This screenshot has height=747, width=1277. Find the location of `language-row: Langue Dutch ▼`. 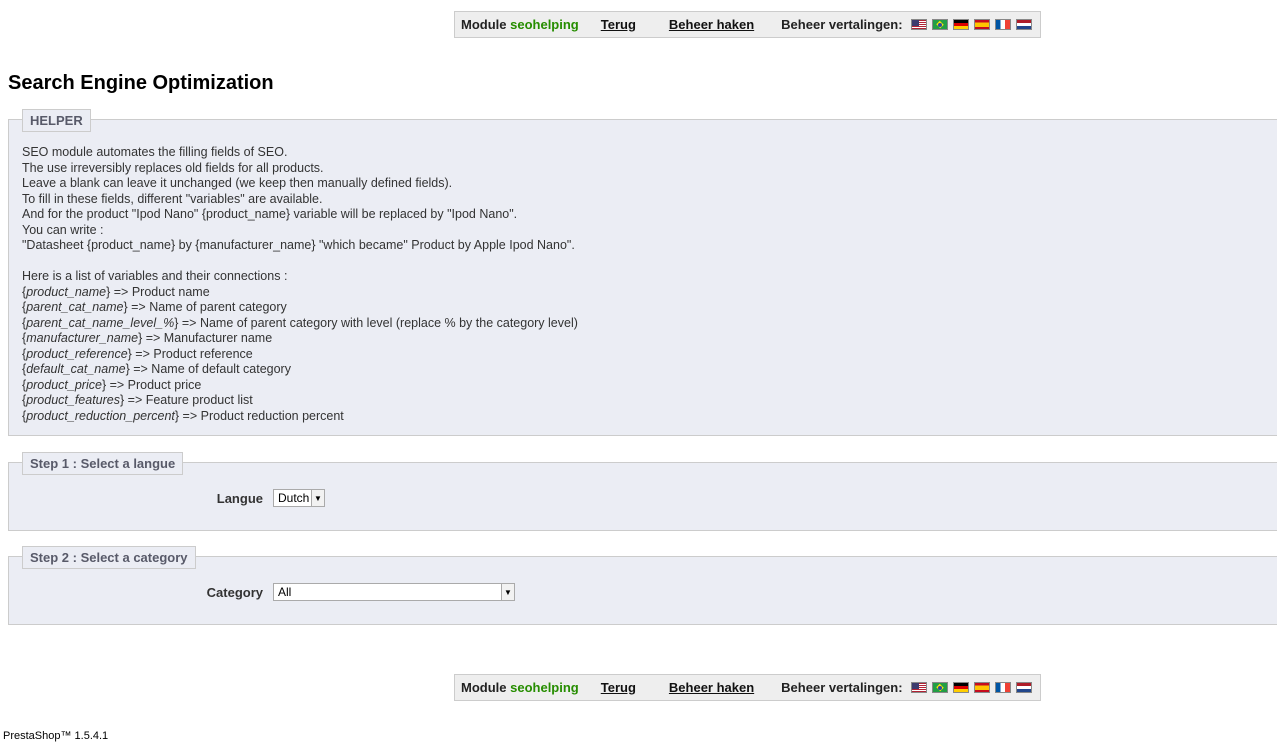

language-row: Langue Dutch ▼ is located at coordinates (167, 498).